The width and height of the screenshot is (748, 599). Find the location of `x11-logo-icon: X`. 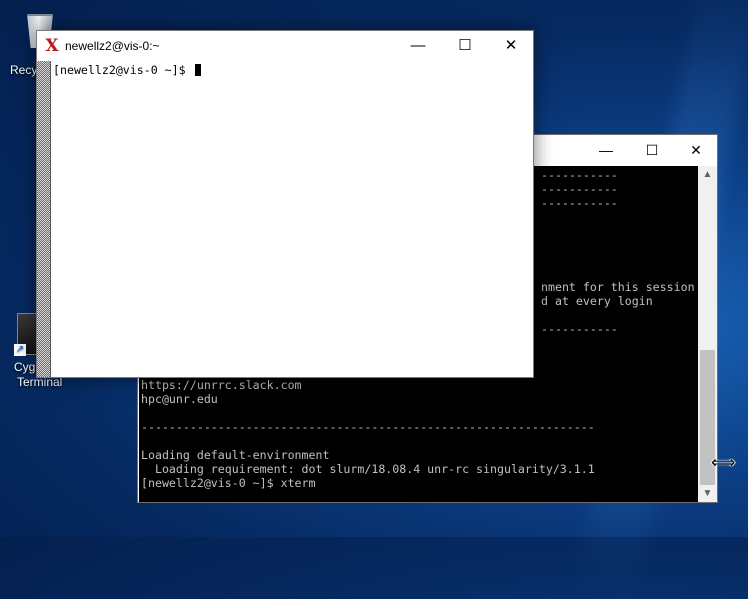

x11-logo-icon: X is located at coordinates (52, 46).